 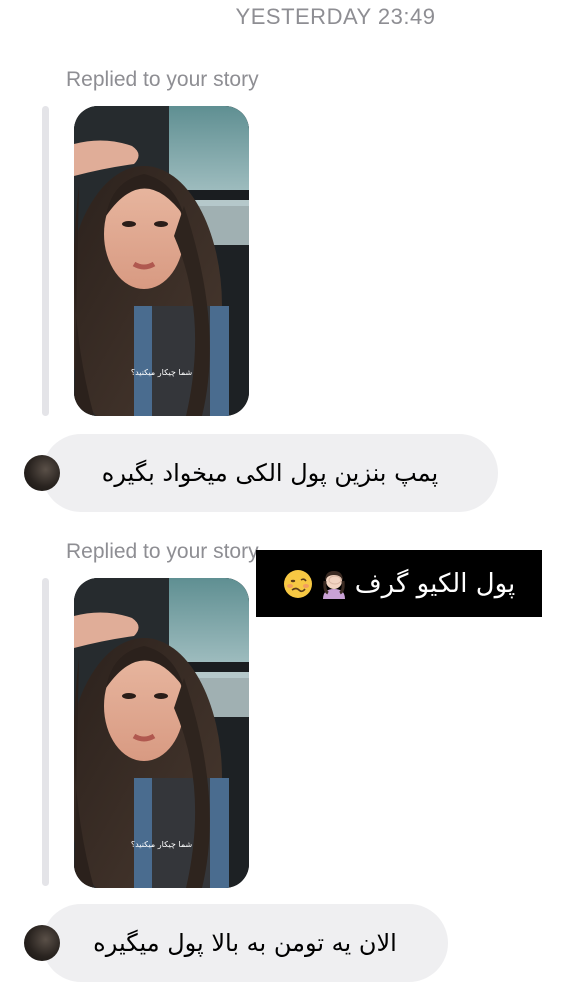 I want to click on woman-facepalming-icon, so click(x=333, y=584).